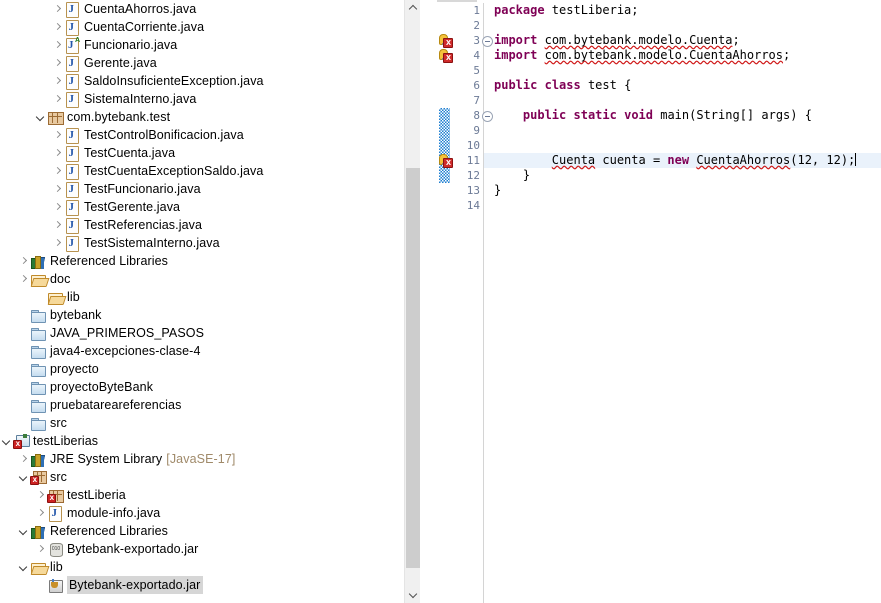  What do you see at coordinates (595, 115) in the screenshot?
I see `keyword-token: static` at bounding box center [595, 115].